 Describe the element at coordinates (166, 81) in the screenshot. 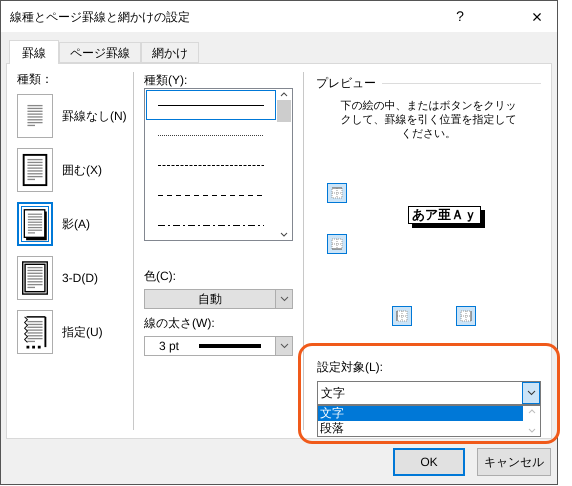

I see `style-label: 種類(Y):` at that location.